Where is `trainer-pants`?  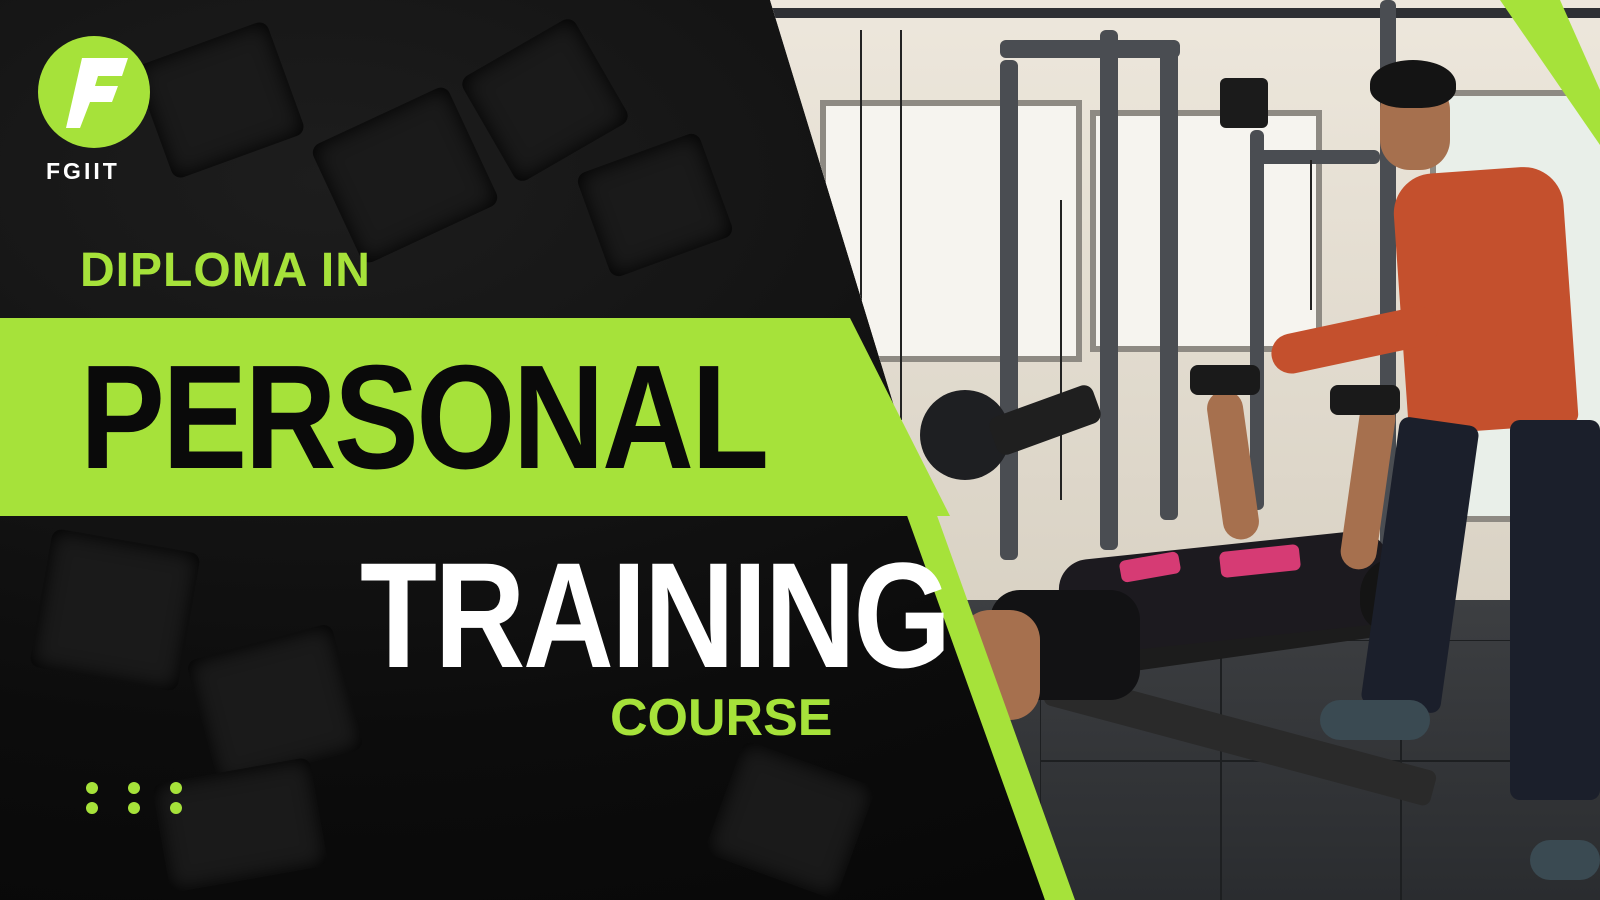
trainer-pants is located at coordinates (1555, 610).